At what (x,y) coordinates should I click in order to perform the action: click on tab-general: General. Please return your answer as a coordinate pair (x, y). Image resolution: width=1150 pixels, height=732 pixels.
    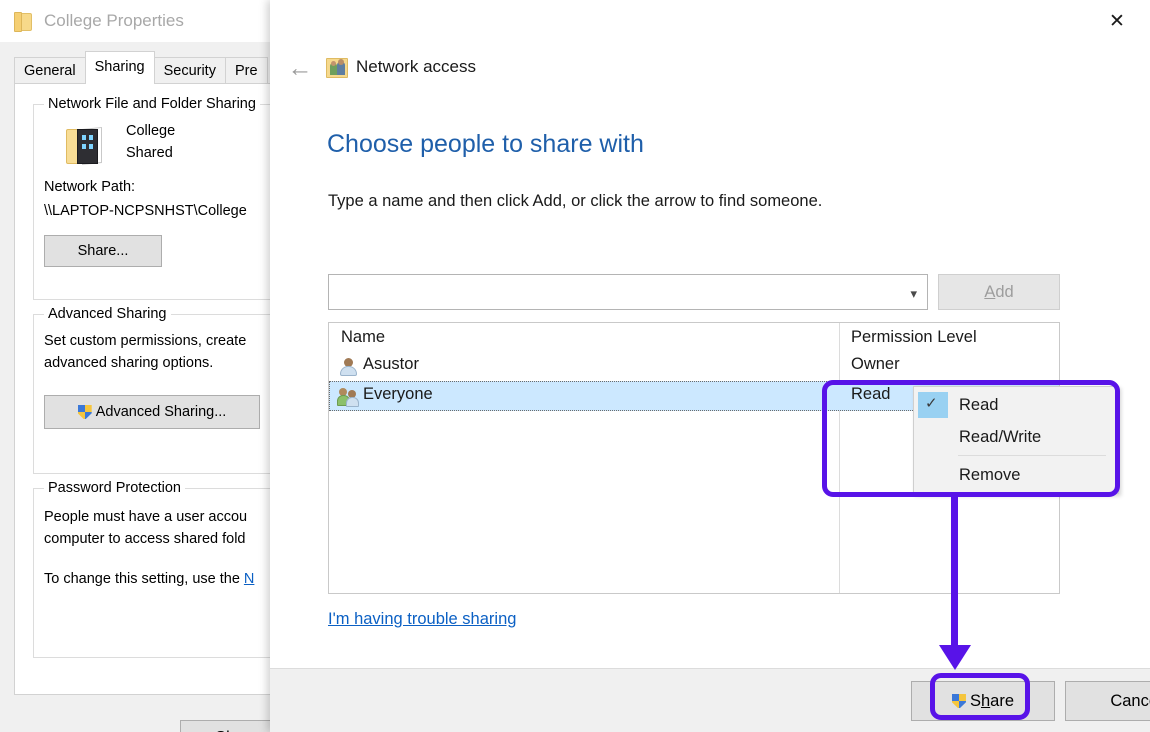
    Looking at the image, I should click on (50, 71).